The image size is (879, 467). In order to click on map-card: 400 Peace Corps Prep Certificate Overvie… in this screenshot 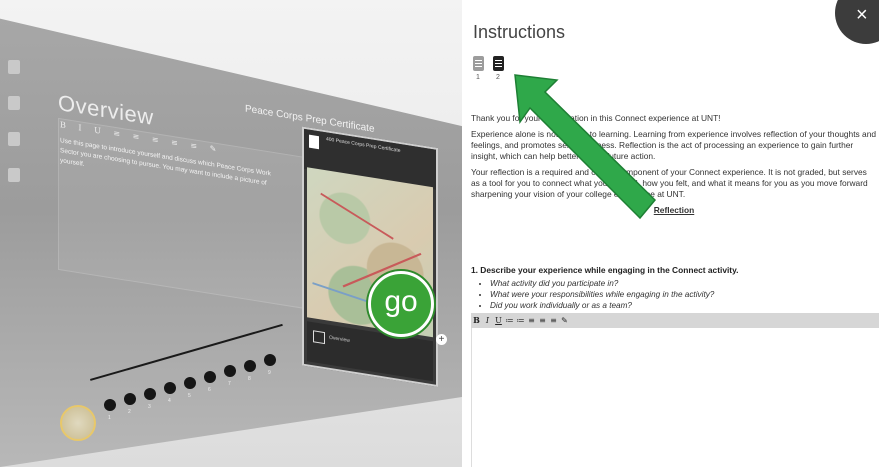, I will do `click(370, 257)`.